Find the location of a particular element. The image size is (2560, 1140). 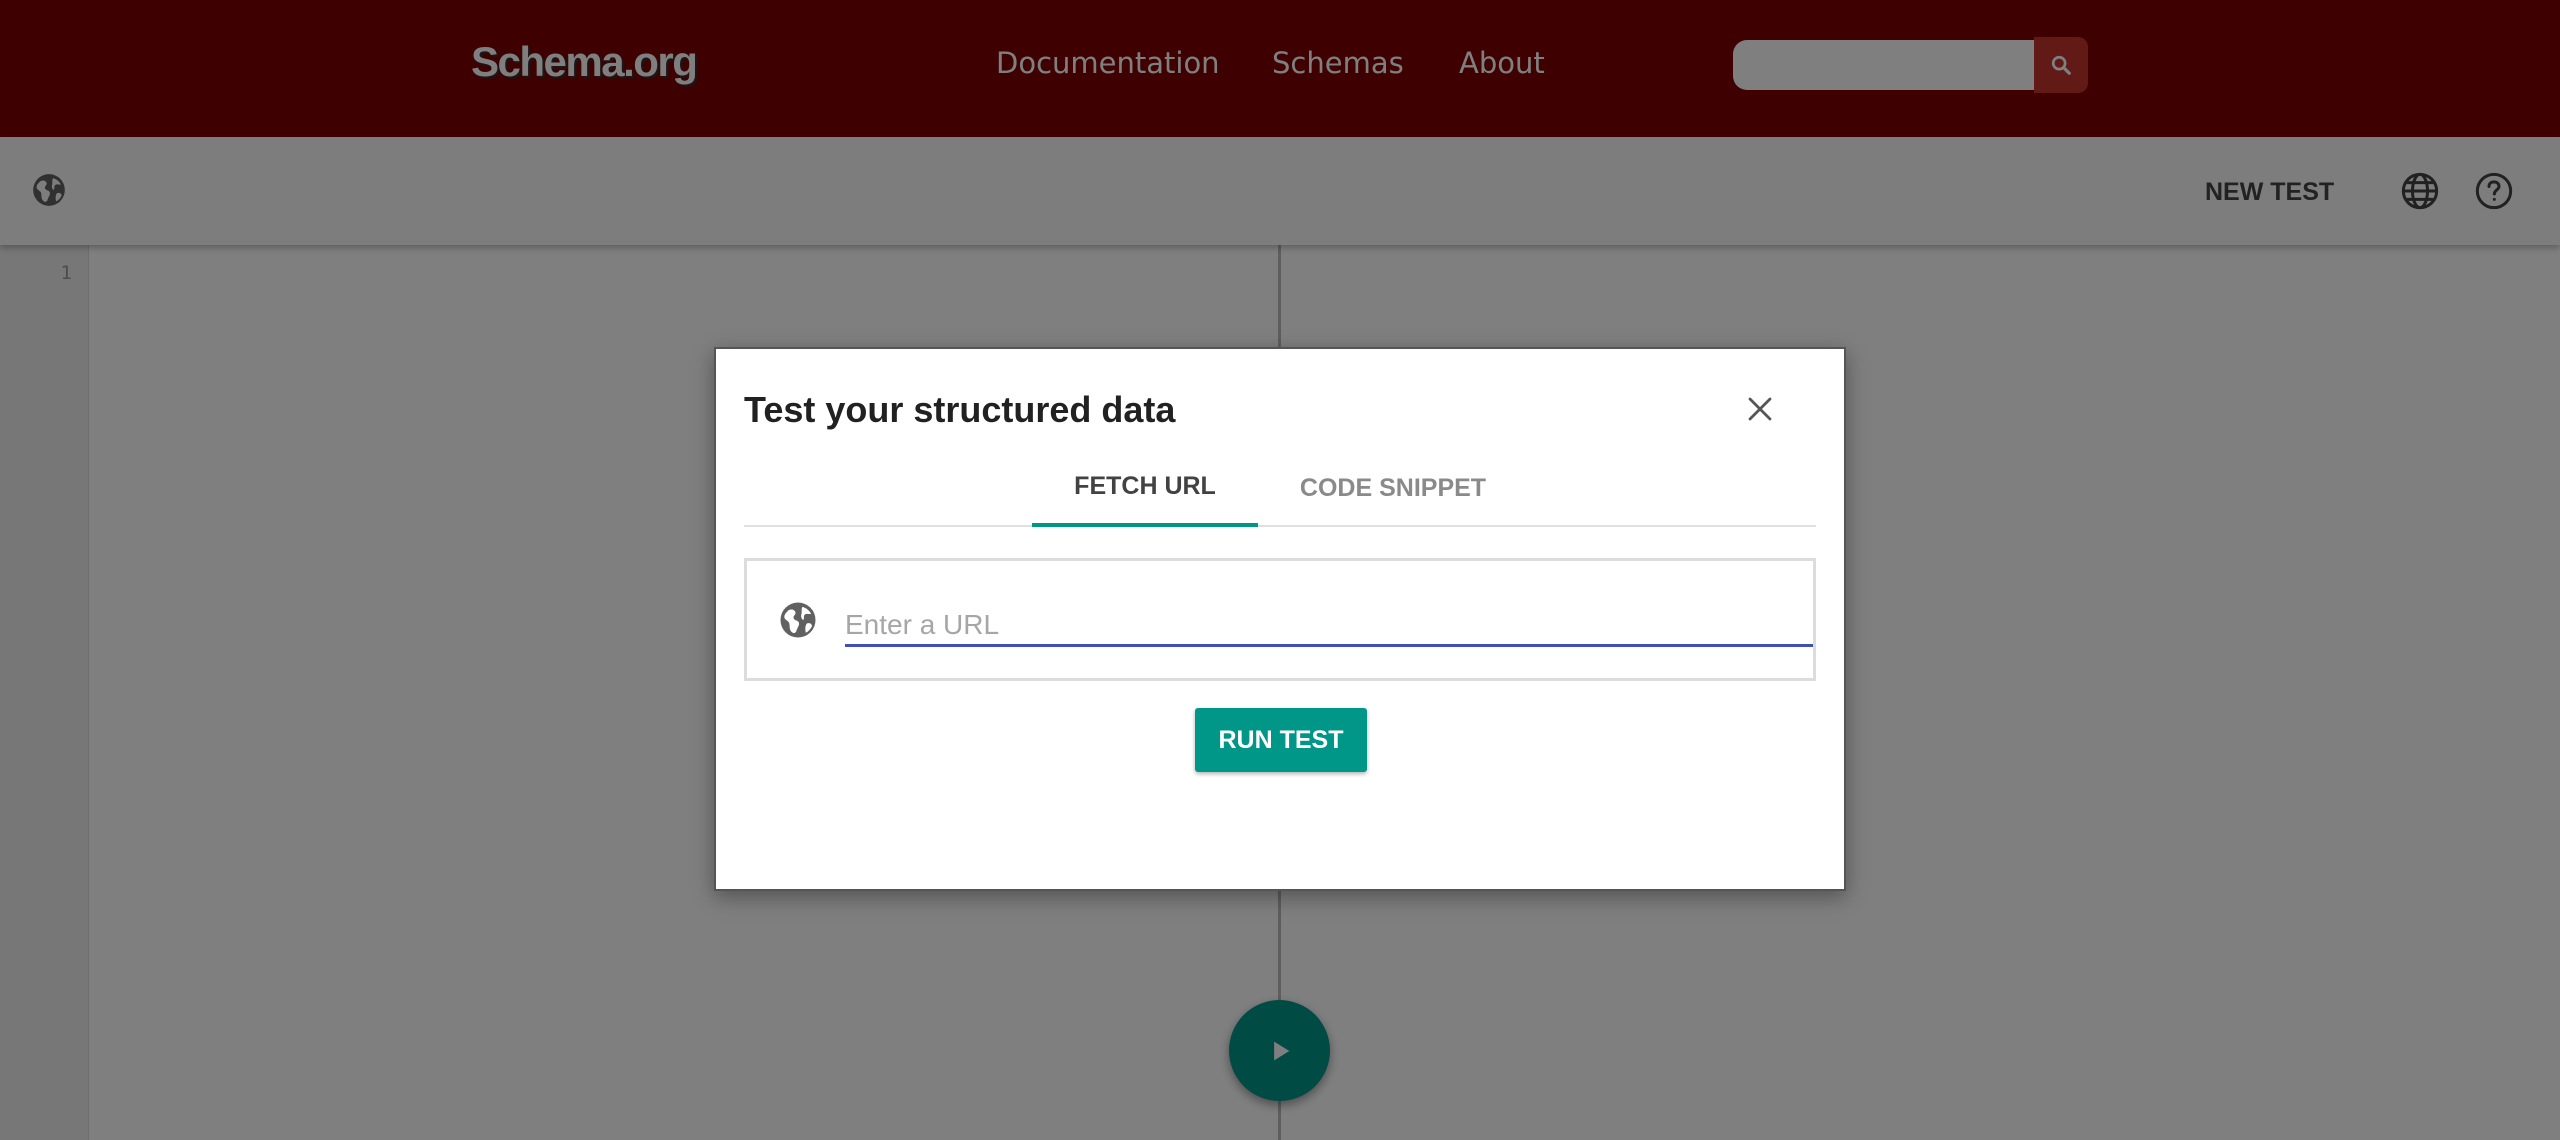

run-test-button: RUN TEST is located at coordinates (1281, 740).